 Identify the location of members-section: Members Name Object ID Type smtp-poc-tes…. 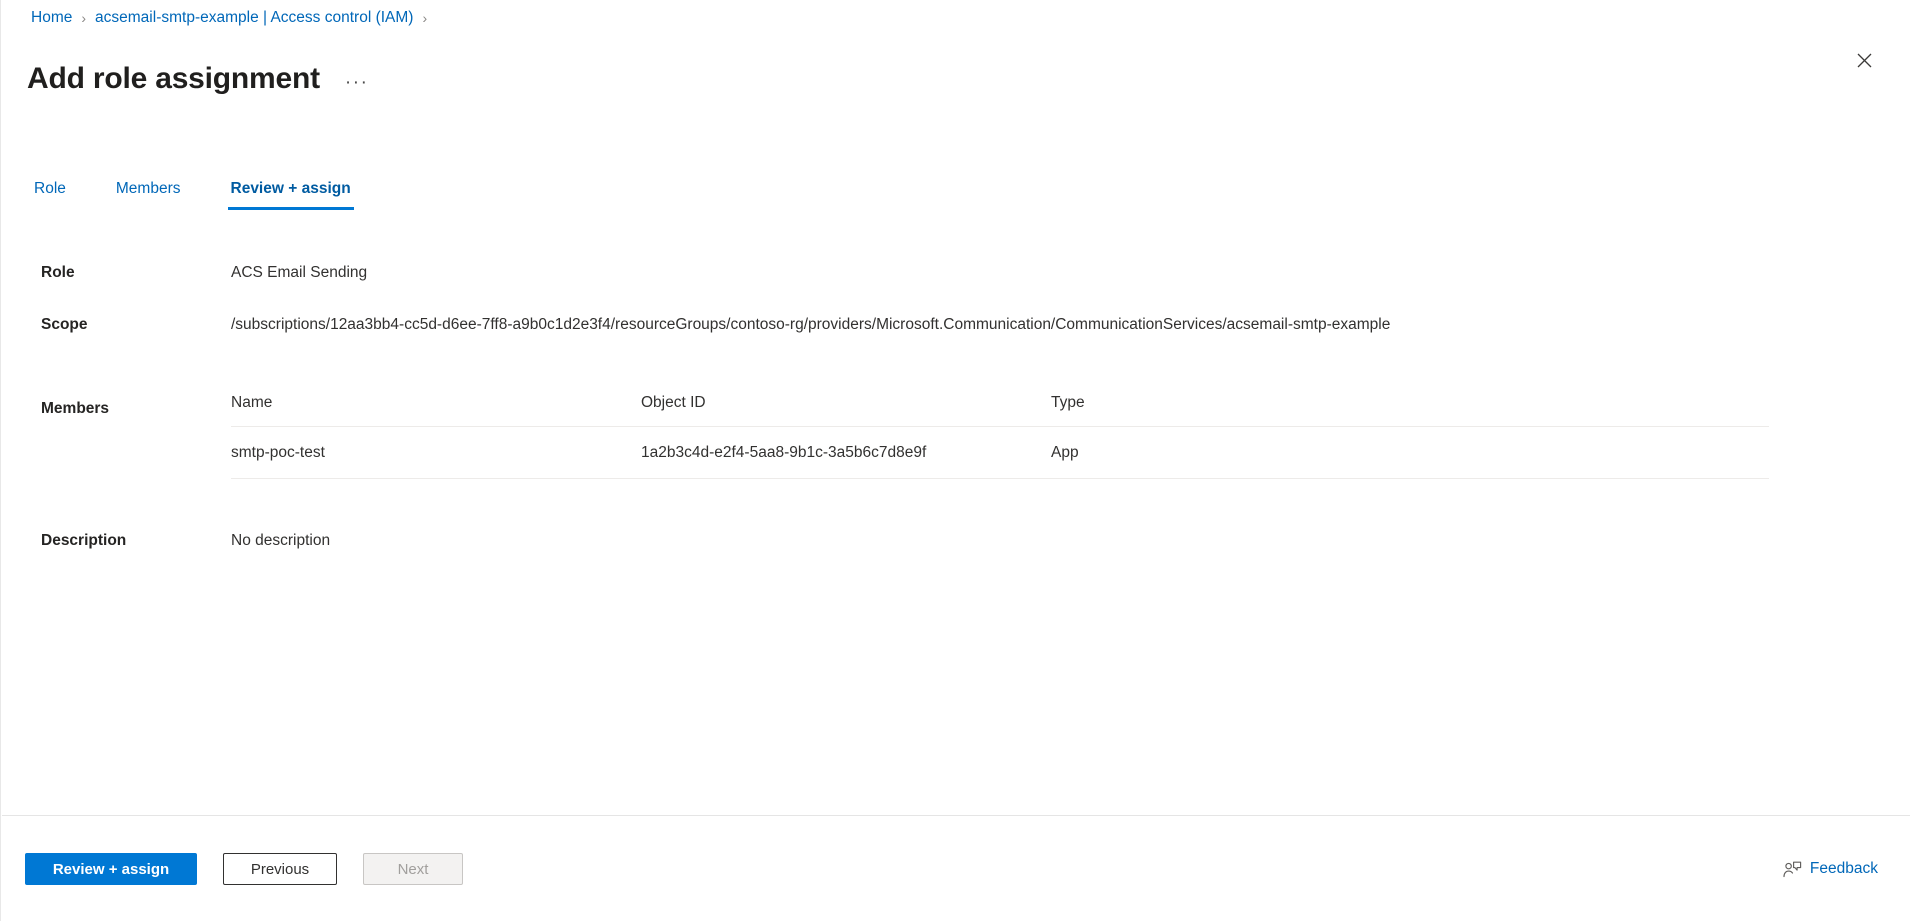
(906, 432).